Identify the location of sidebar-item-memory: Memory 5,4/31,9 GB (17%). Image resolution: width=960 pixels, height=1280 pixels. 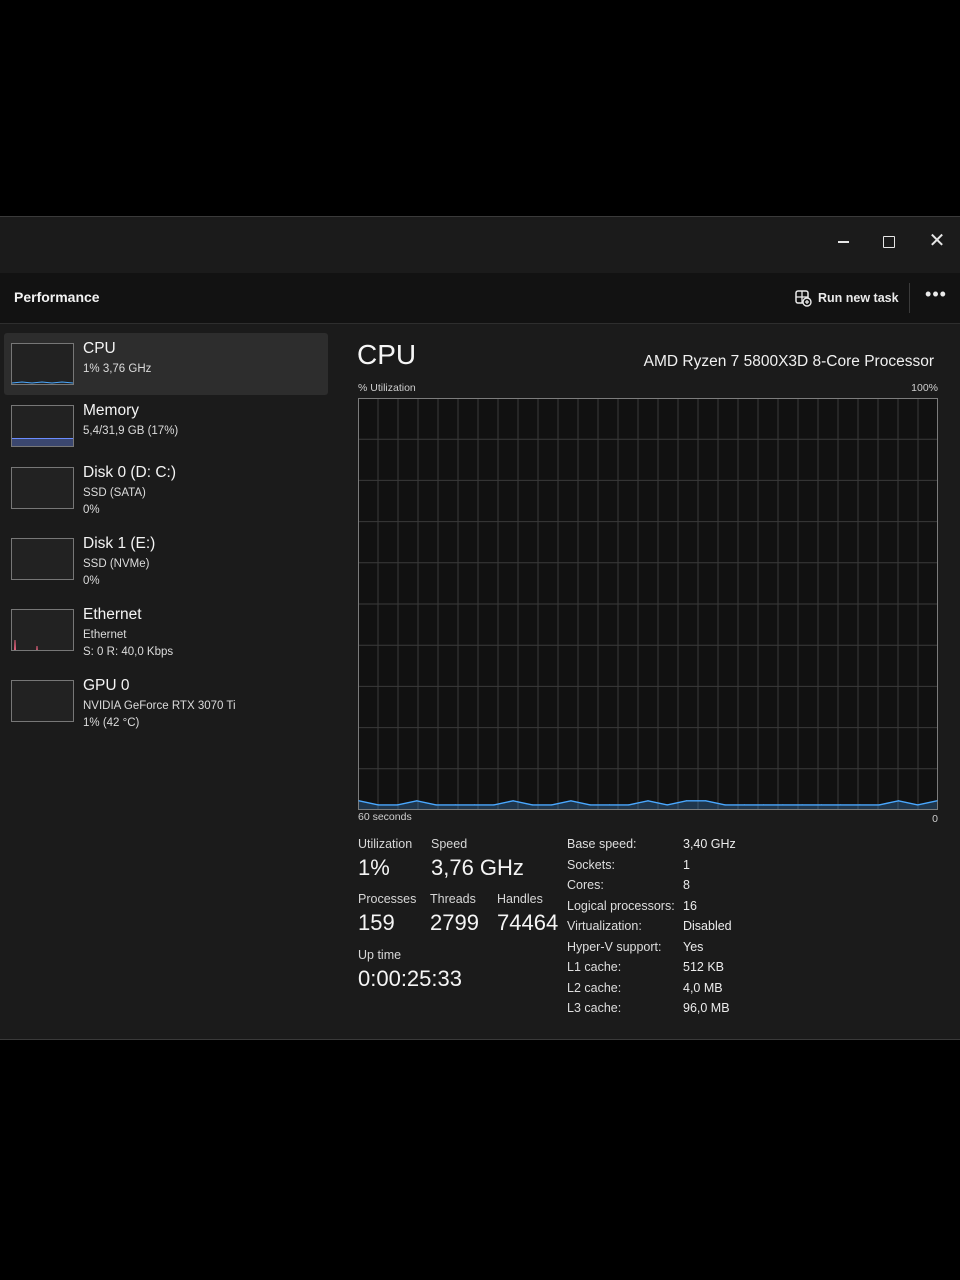
(166, 426).